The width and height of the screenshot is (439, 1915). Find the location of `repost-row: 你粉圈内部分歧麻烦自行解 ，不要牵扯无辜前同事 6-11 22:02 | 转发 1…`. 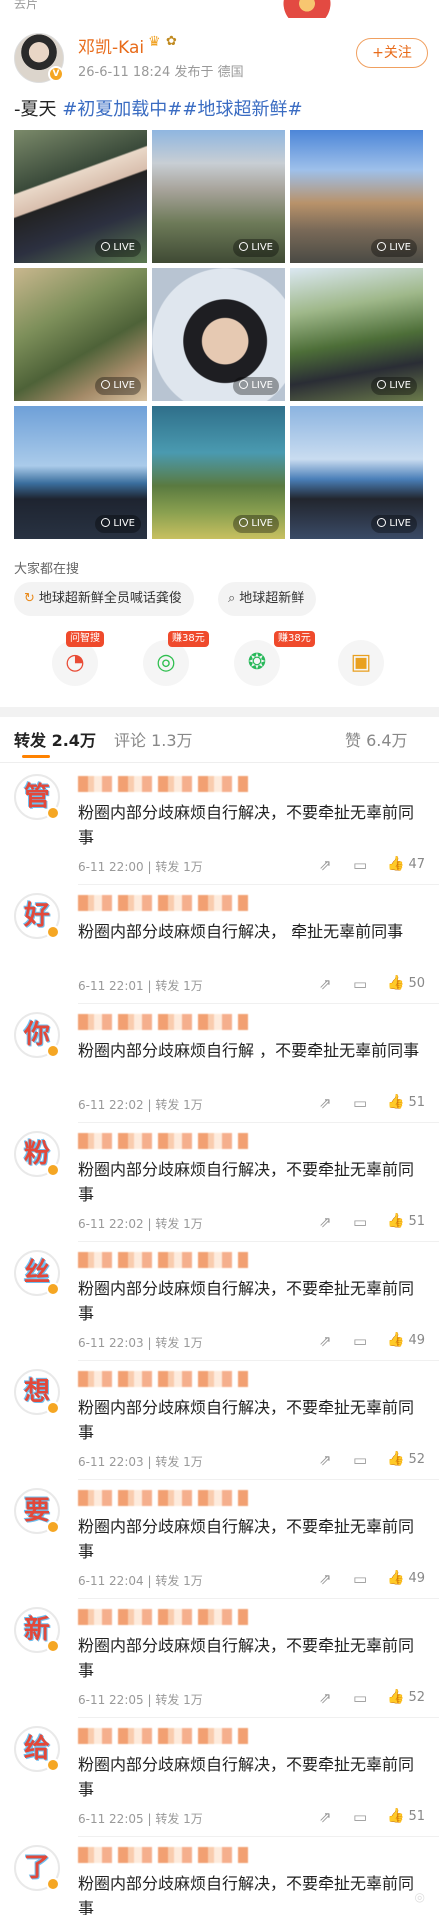

repost-row: 你粉圈内部分歧麻烦自行解 ，不要牵扯无辜前同事 6-11 22:02 | 转发 1… is located at coordinates (219, 1063).